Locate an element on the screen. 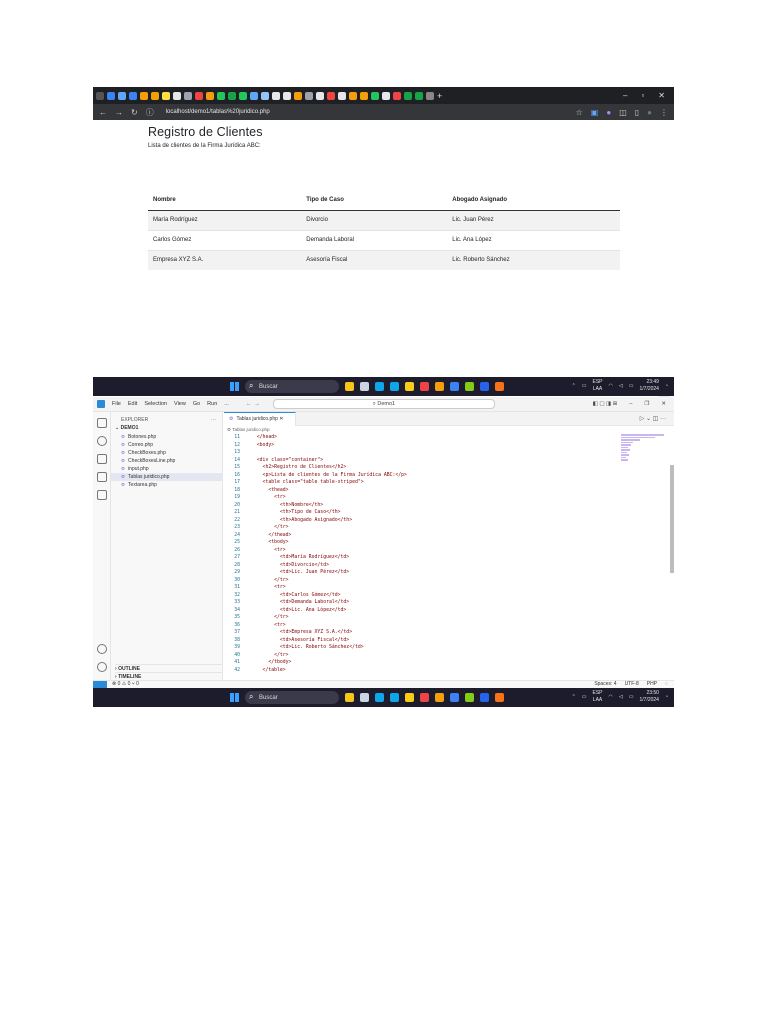 Image resolution: width=768 pixels, height=1024 pixels. language-mode-status: PHP is located at coordinates (652, 684).